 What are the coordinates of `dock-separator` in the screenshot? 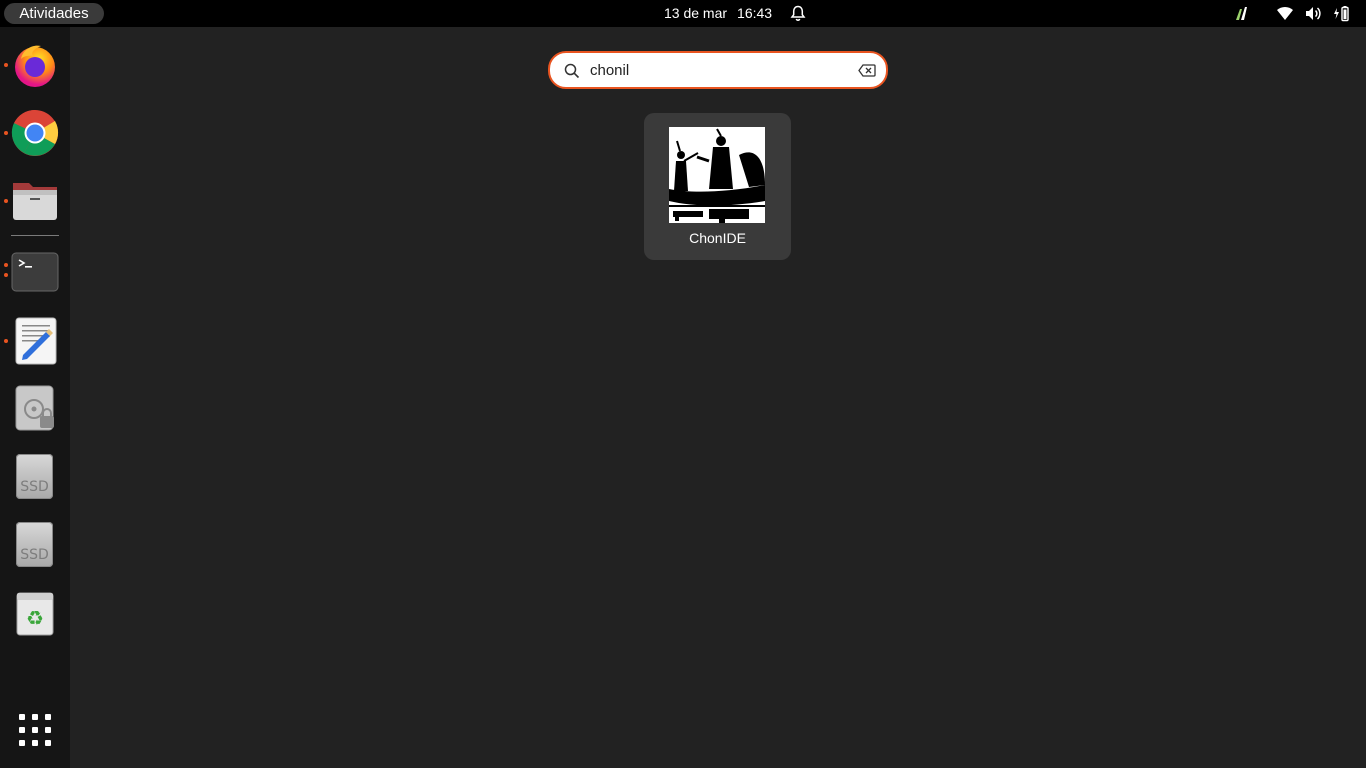 It's located at (35, 235).